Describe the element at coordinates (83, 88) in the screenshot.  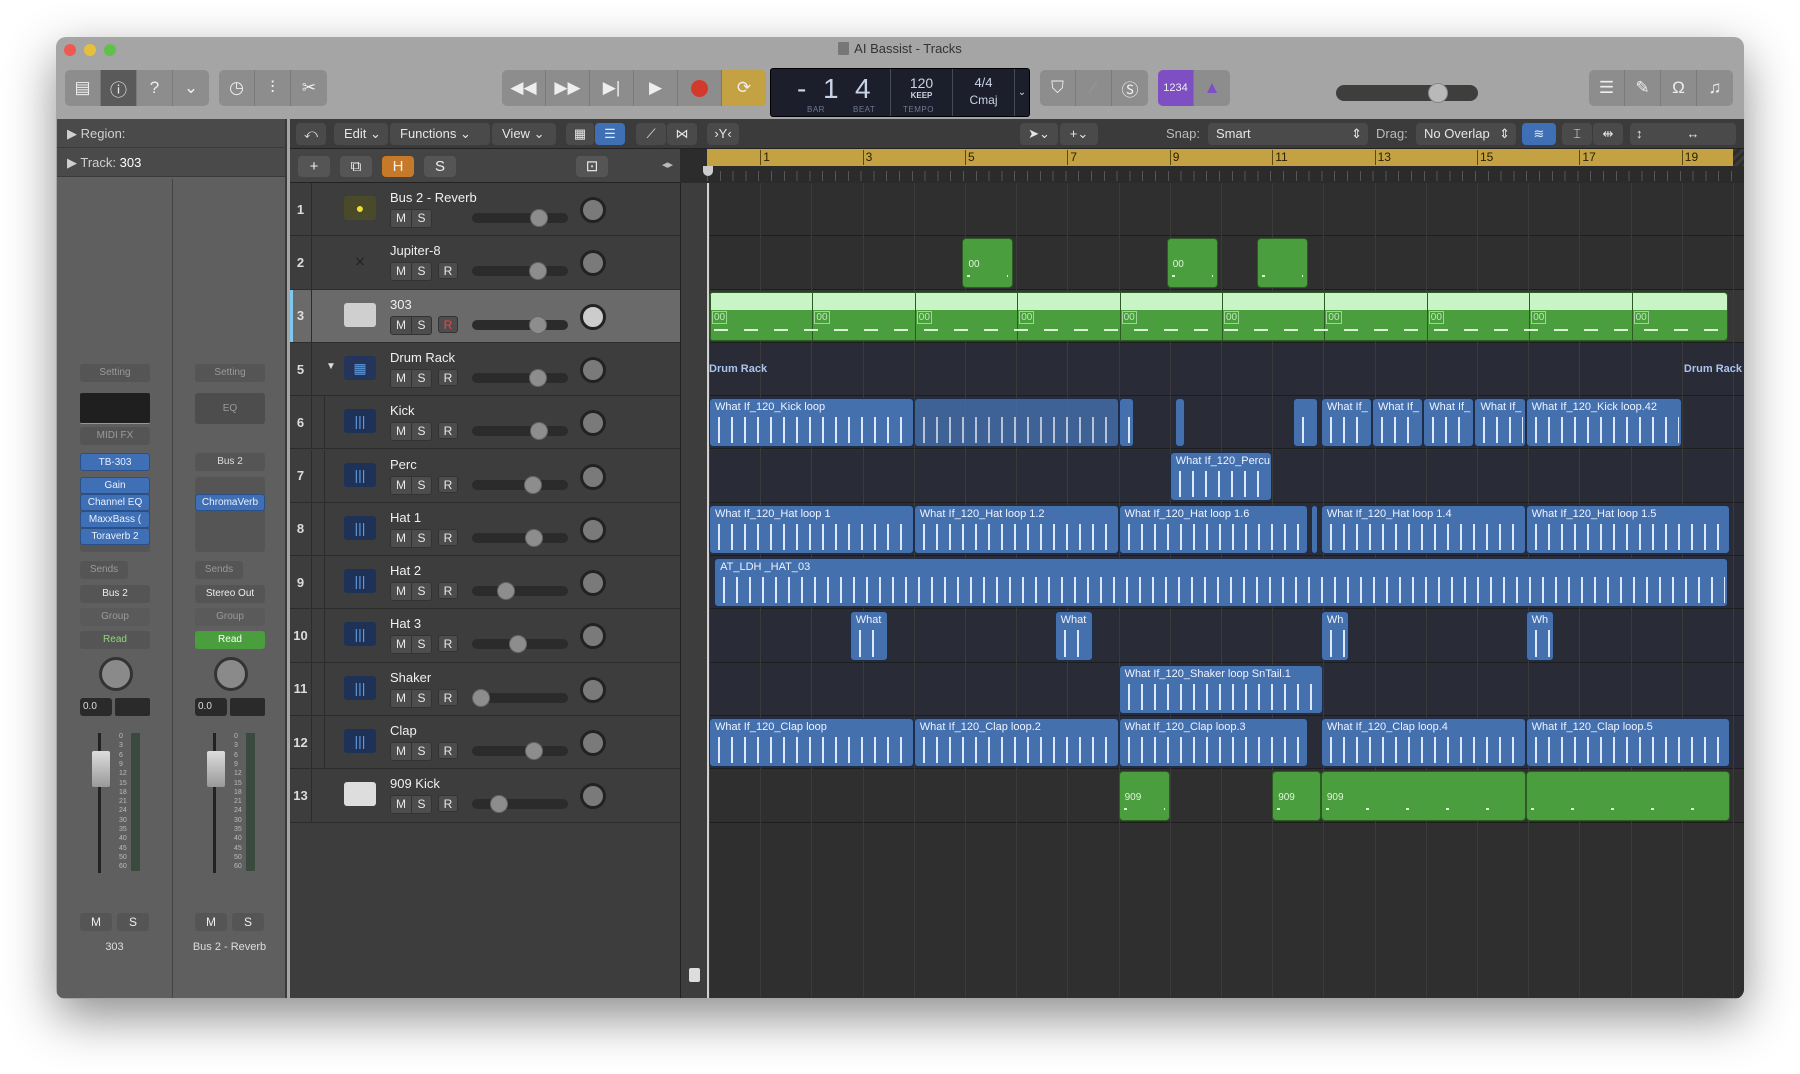
I see `library-icon: ▤` at that location.